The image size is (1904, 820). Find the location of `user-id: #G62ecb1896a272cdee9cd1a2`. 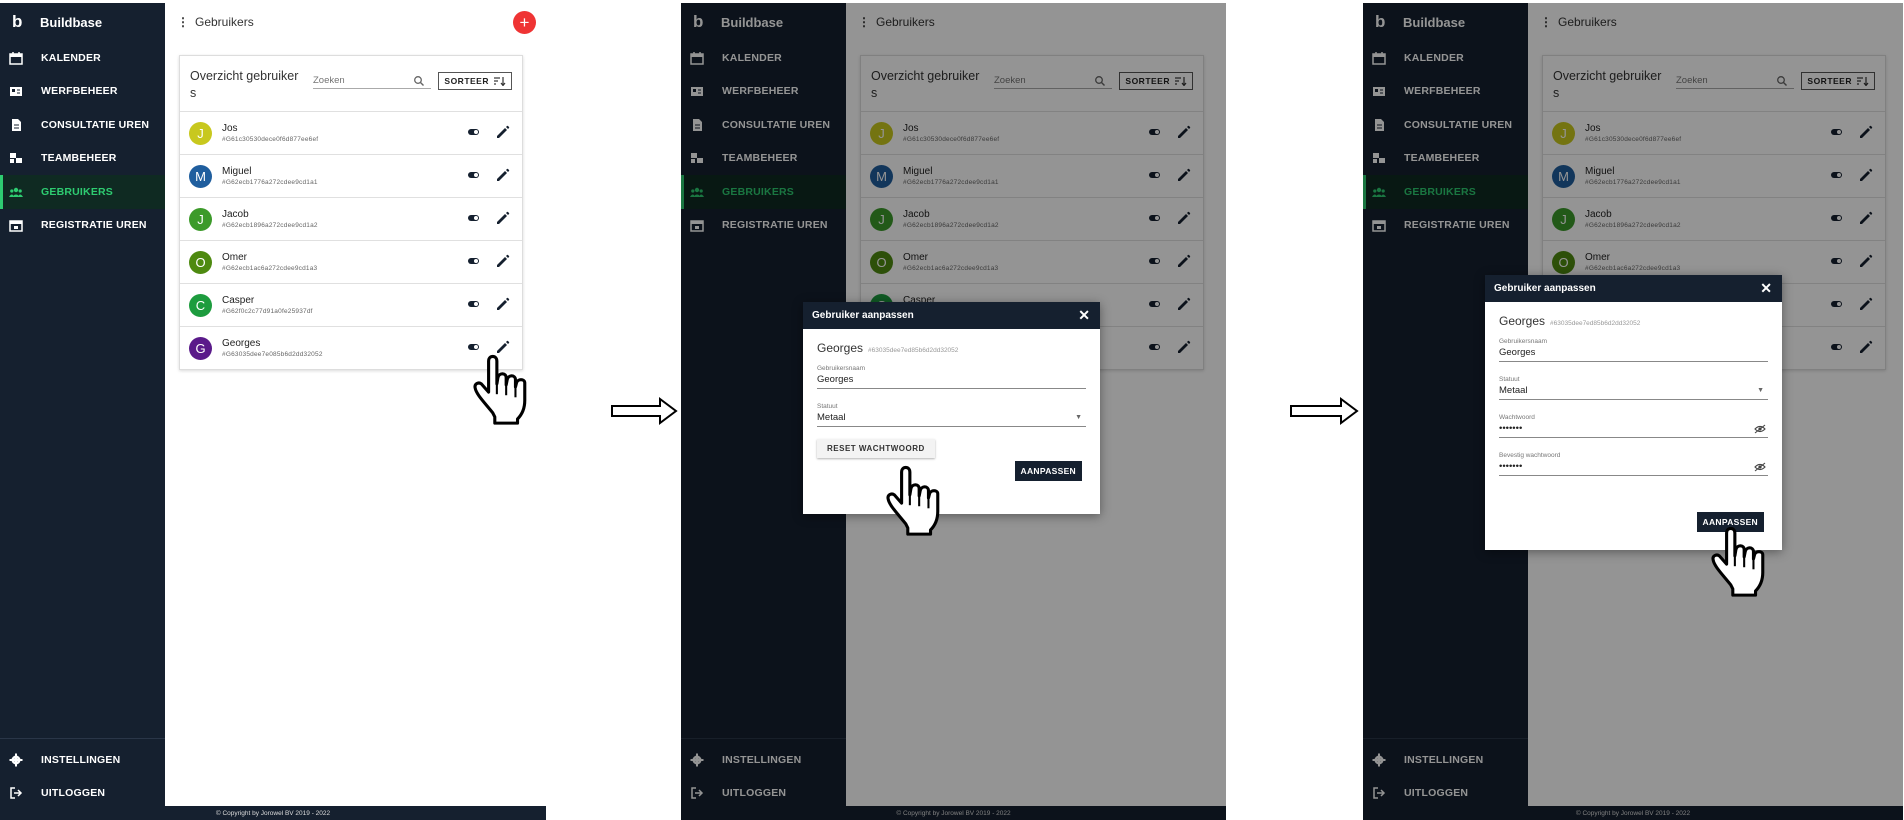

user-id: #G62ecb1896a272cdee9cd1a2 is located at coordinates (270, 225).